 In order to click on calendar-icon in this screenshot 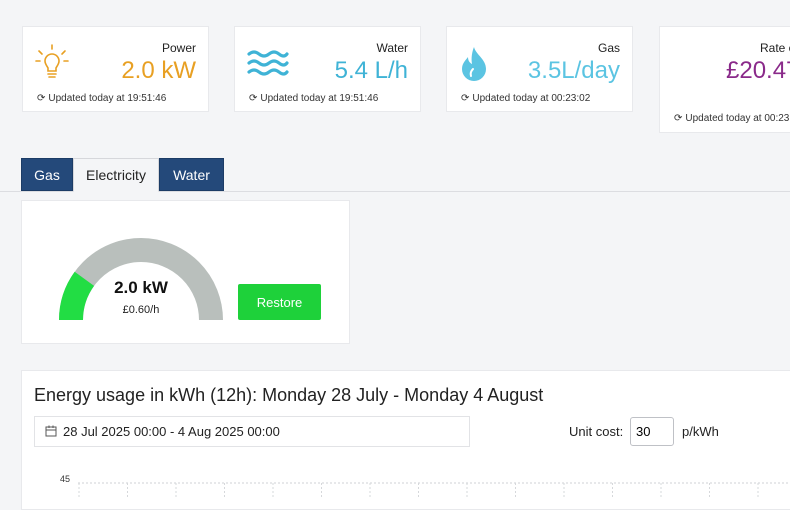, I will do `click(51, 431)`.